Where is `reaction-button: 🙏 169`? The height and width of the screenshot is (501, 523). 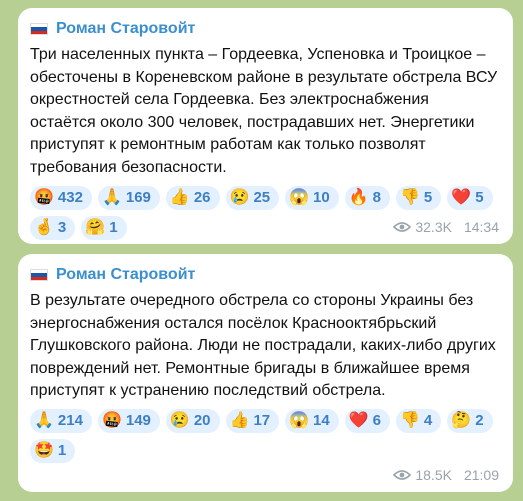 reaction-button: 🙏 169 is located at coordinates (128, 197).